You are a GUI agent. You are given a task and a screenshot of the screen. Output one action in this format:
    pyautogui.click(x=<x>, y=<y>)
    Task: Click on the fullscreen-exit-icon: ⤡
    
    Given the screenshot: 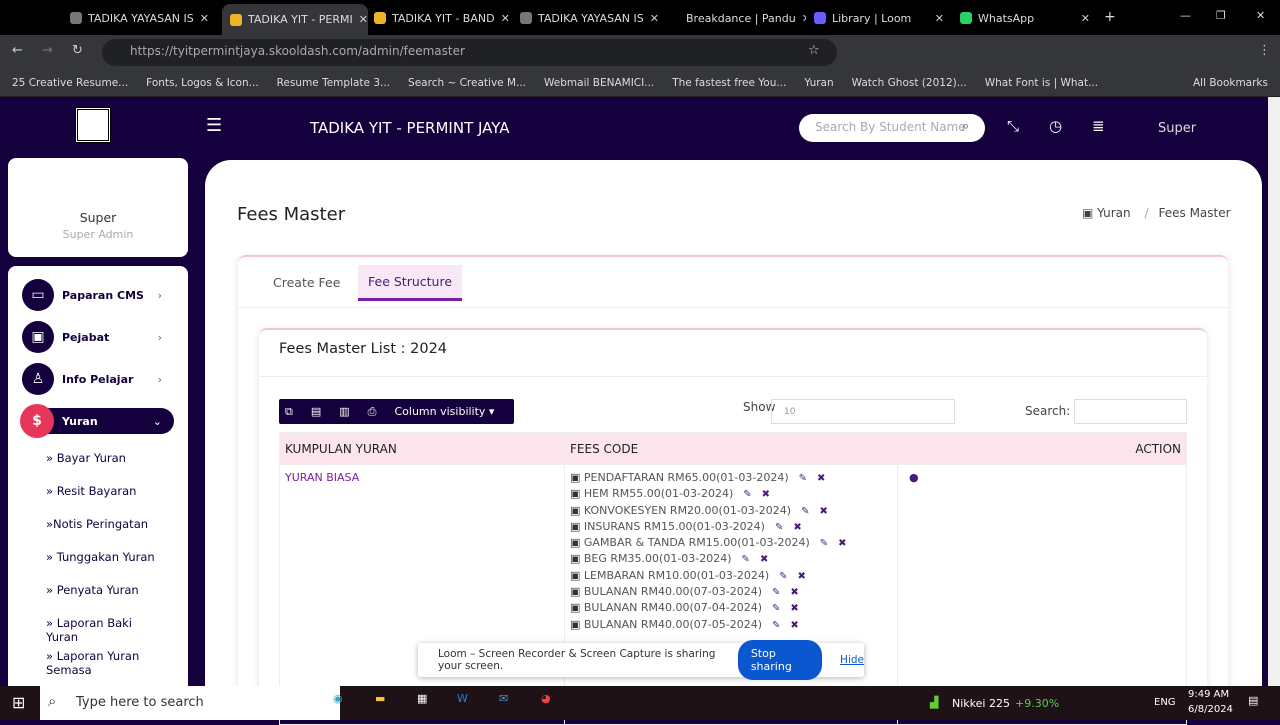 What is the action you would take?
    pyautogui.click(x=1013, y=126)
    